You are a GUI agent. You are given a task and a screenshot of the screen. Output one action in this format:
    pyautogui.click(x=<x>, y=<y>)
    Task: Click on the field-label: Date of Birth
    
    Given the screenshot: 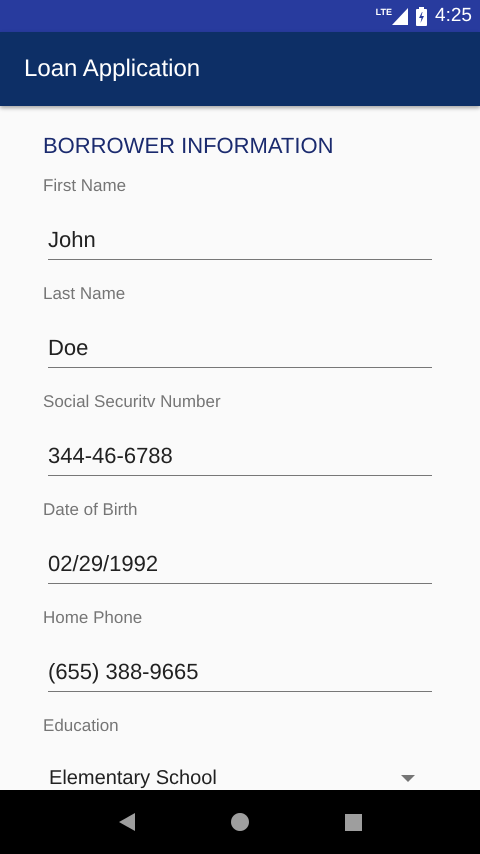 What is the action you would take?
    pyautogui.click(x=90, y=510)
    